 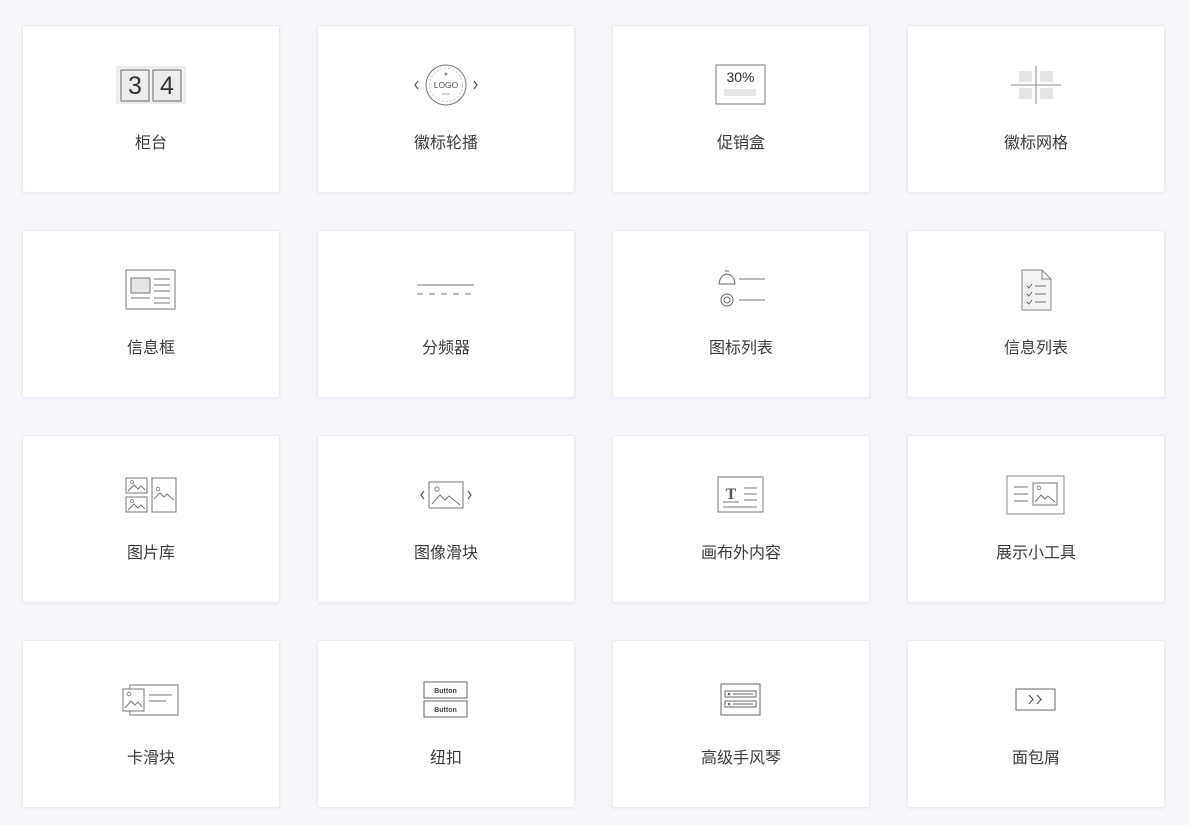 I want to click on widget-label: 图片库, so click(x=150, y=552).